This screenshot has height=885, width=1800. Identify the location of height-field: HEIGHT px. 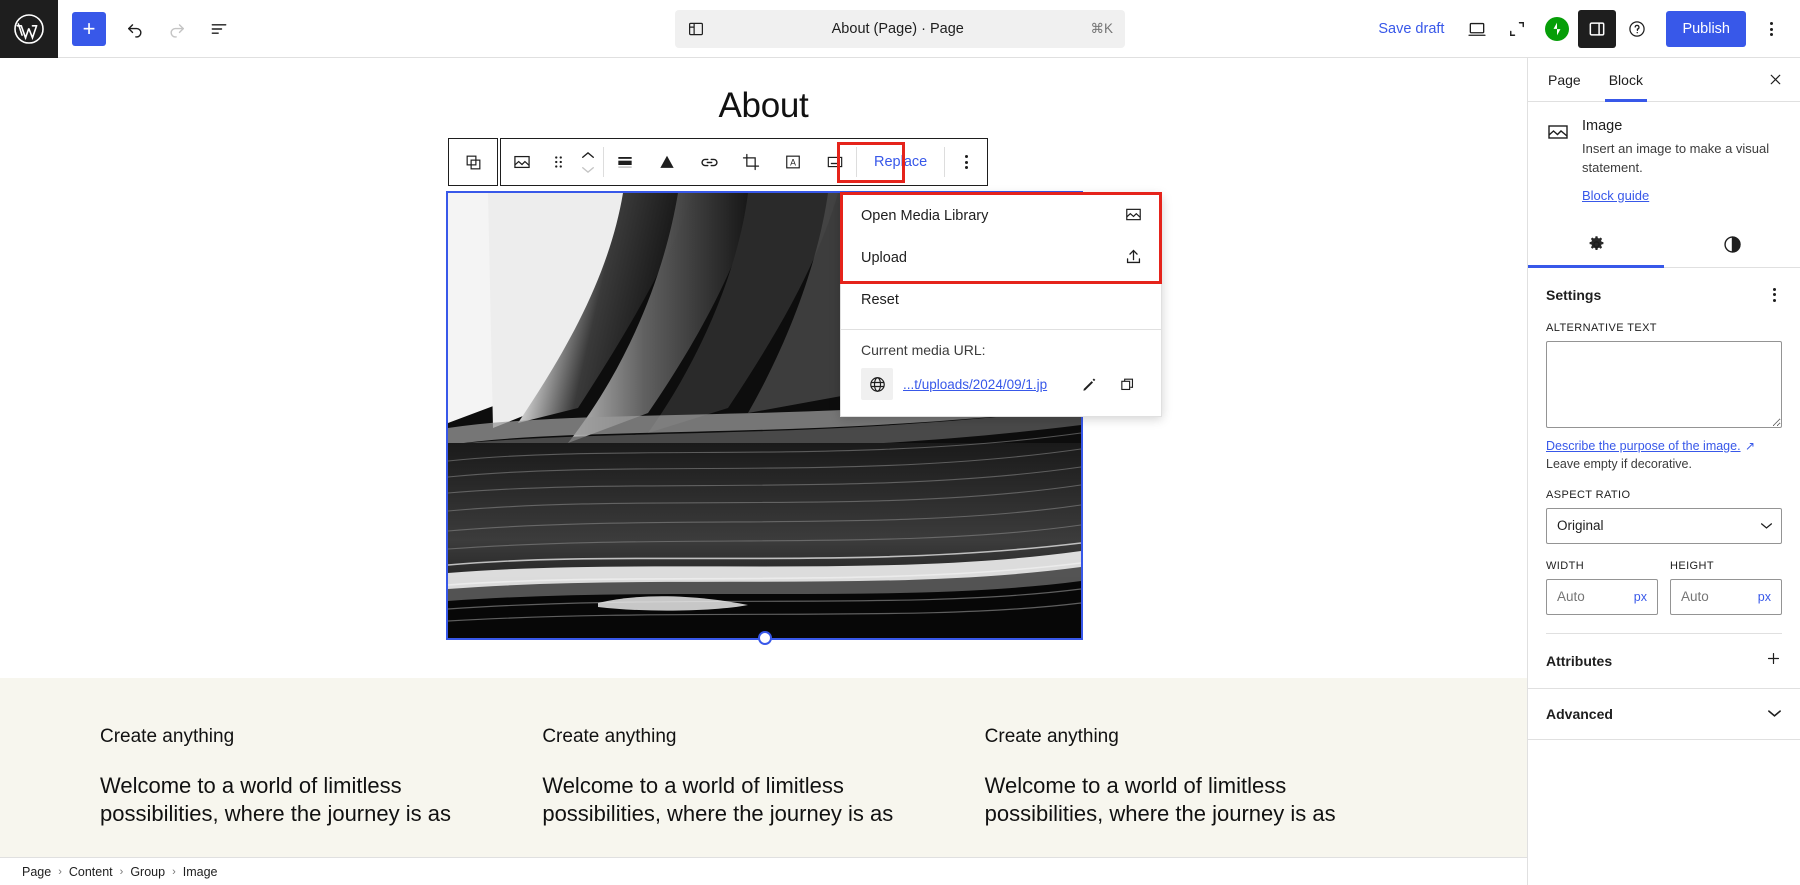
(1726, 587).